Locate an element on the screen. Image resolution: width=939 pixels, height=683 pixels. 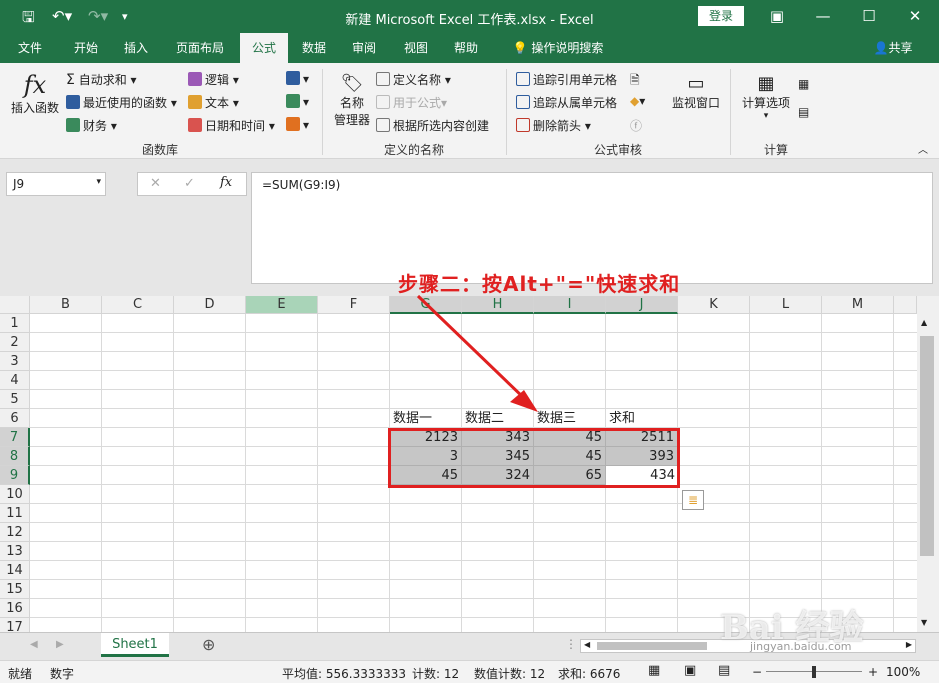
arrow-head is located at coordinates (524, 401).